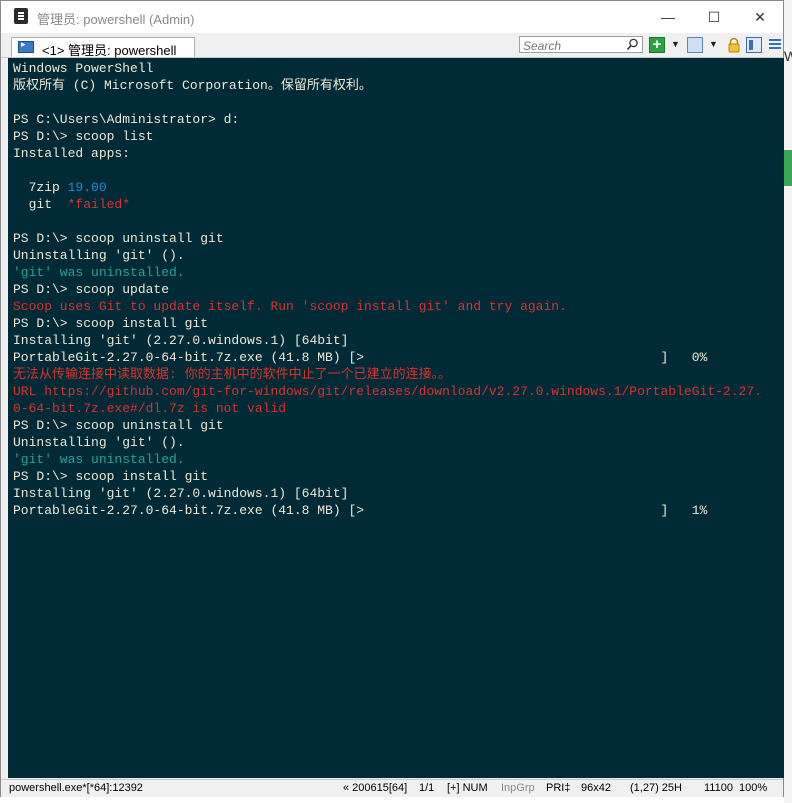 The height and width of the screenshot is (803, 792). I want to click on console-line: git *failed*, so click(398, 204).